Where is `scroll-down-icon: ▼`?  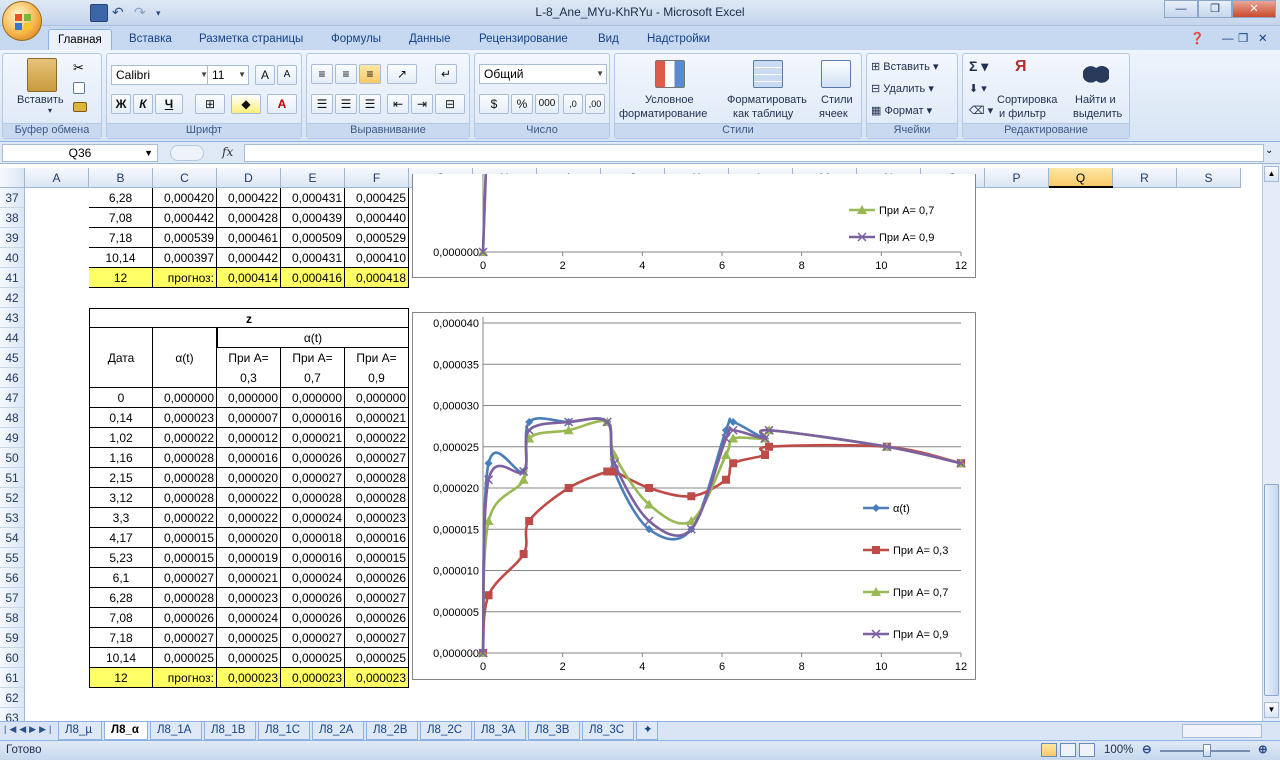
scroll-down-icon: ▼ is located at coordinates (1271, 710).